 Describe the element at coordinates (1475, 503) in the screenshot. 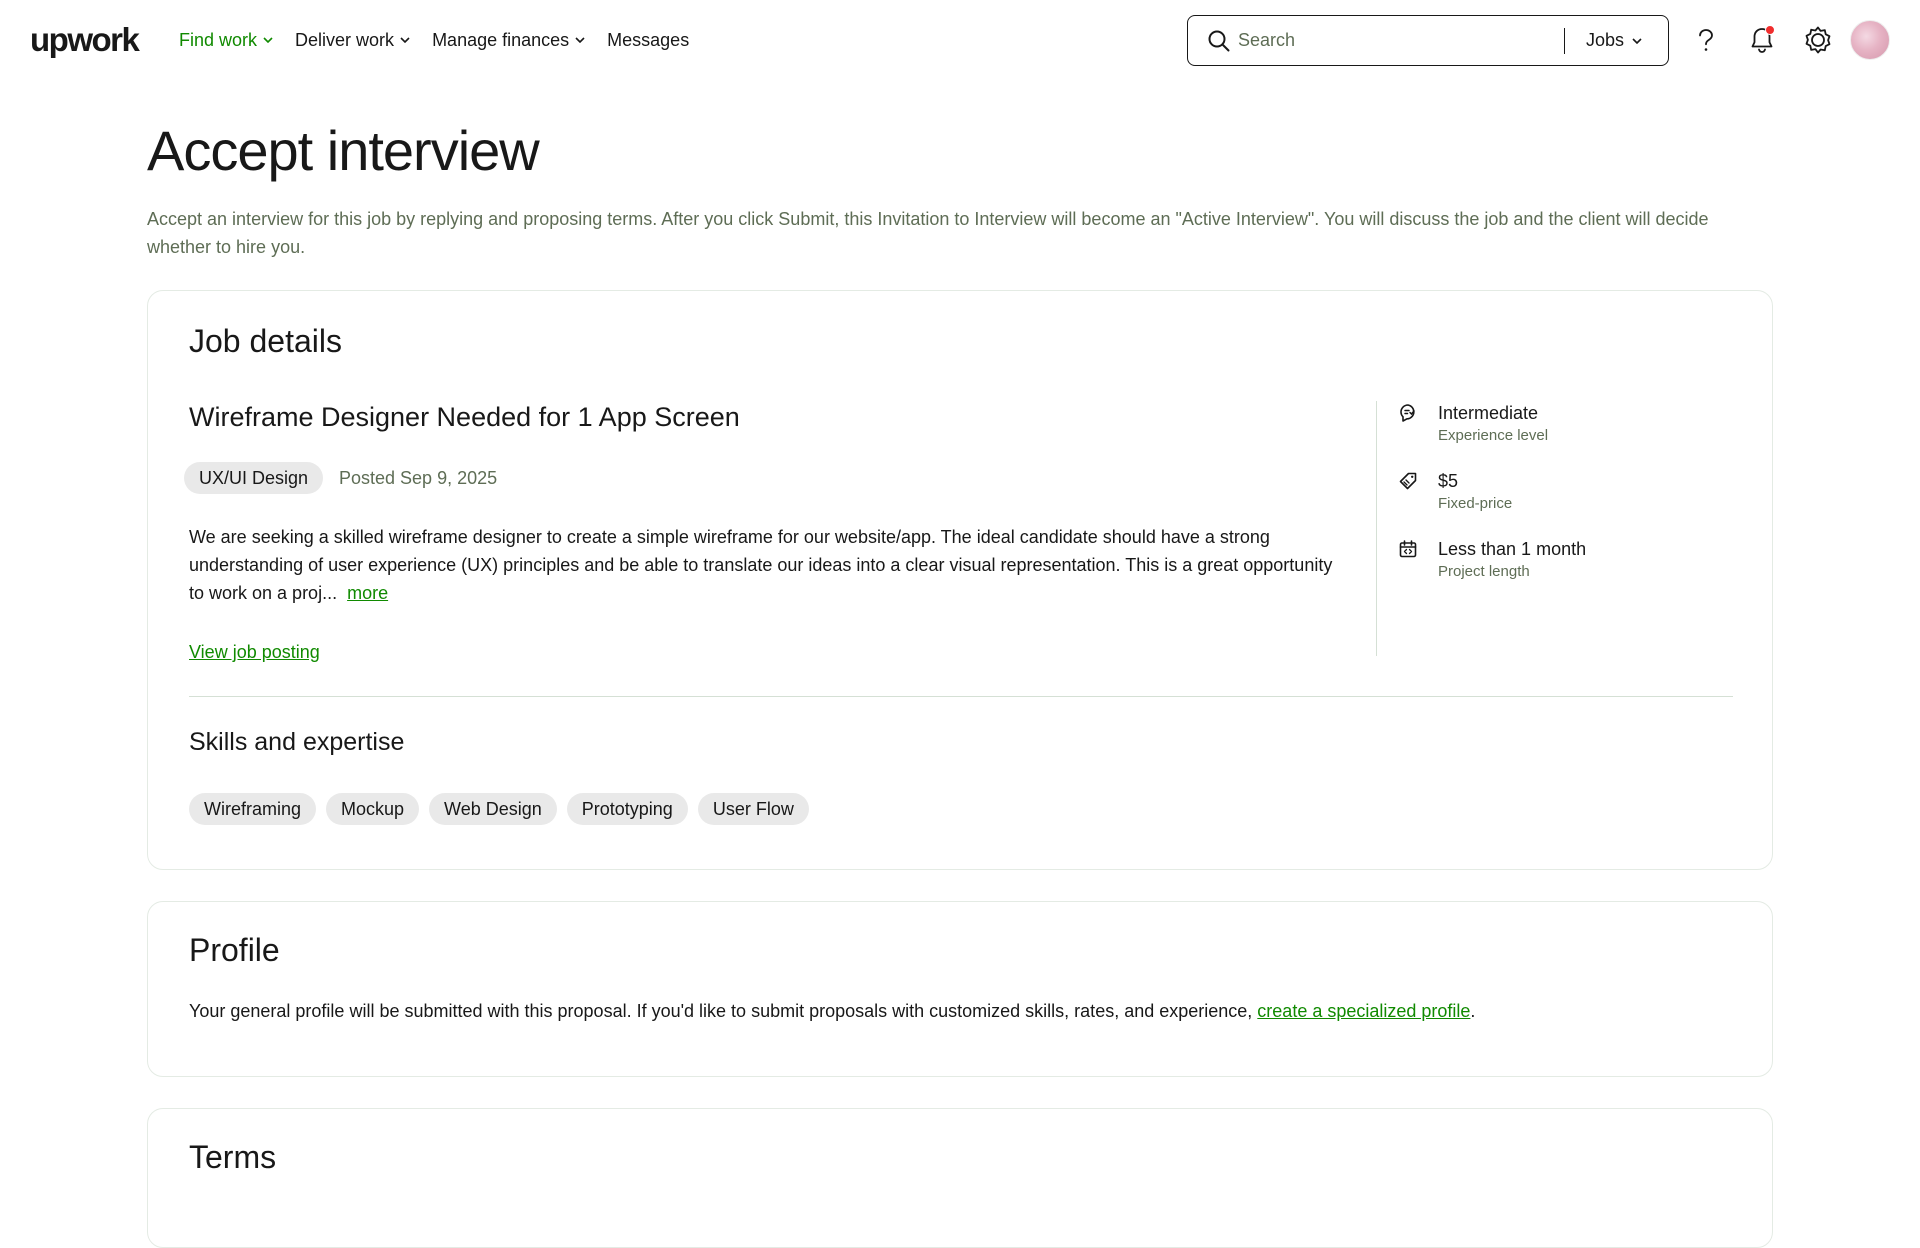

I see `price-label: Fixed-price` at that location.